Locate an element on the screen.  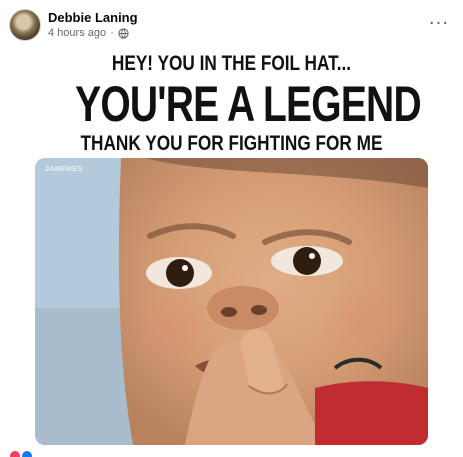
meme-headline: YOU'RE A LEGEND is located at coordinates (248, 104).